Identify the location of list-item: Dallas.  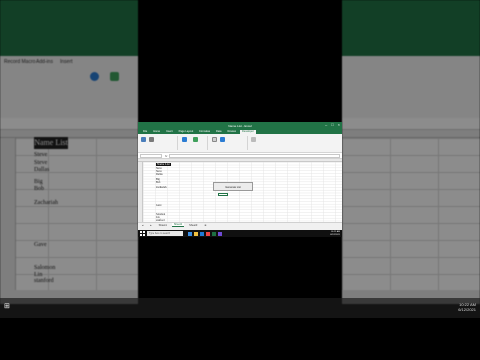
(159, 174).